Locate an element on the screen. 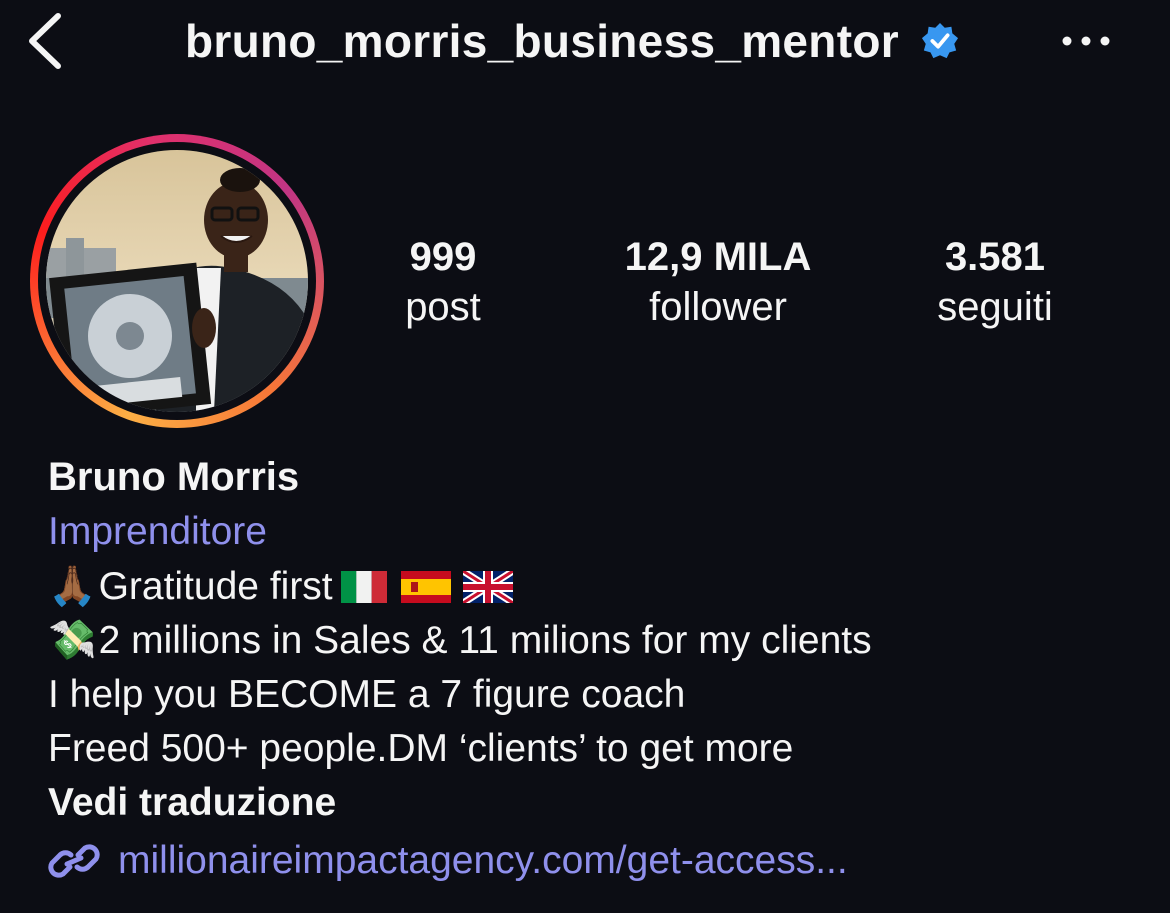  bio-line-3: I help you BECOME a 7 figure coach is located at coordinates (598, 695).